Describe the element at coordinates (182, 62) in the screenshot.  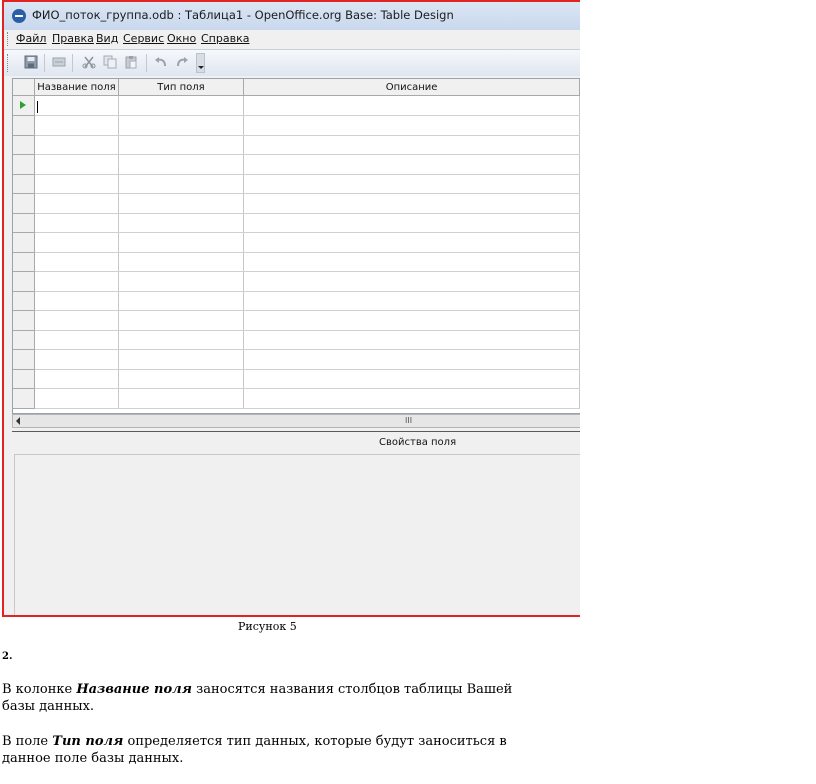
I see `redo-icon` at that location.